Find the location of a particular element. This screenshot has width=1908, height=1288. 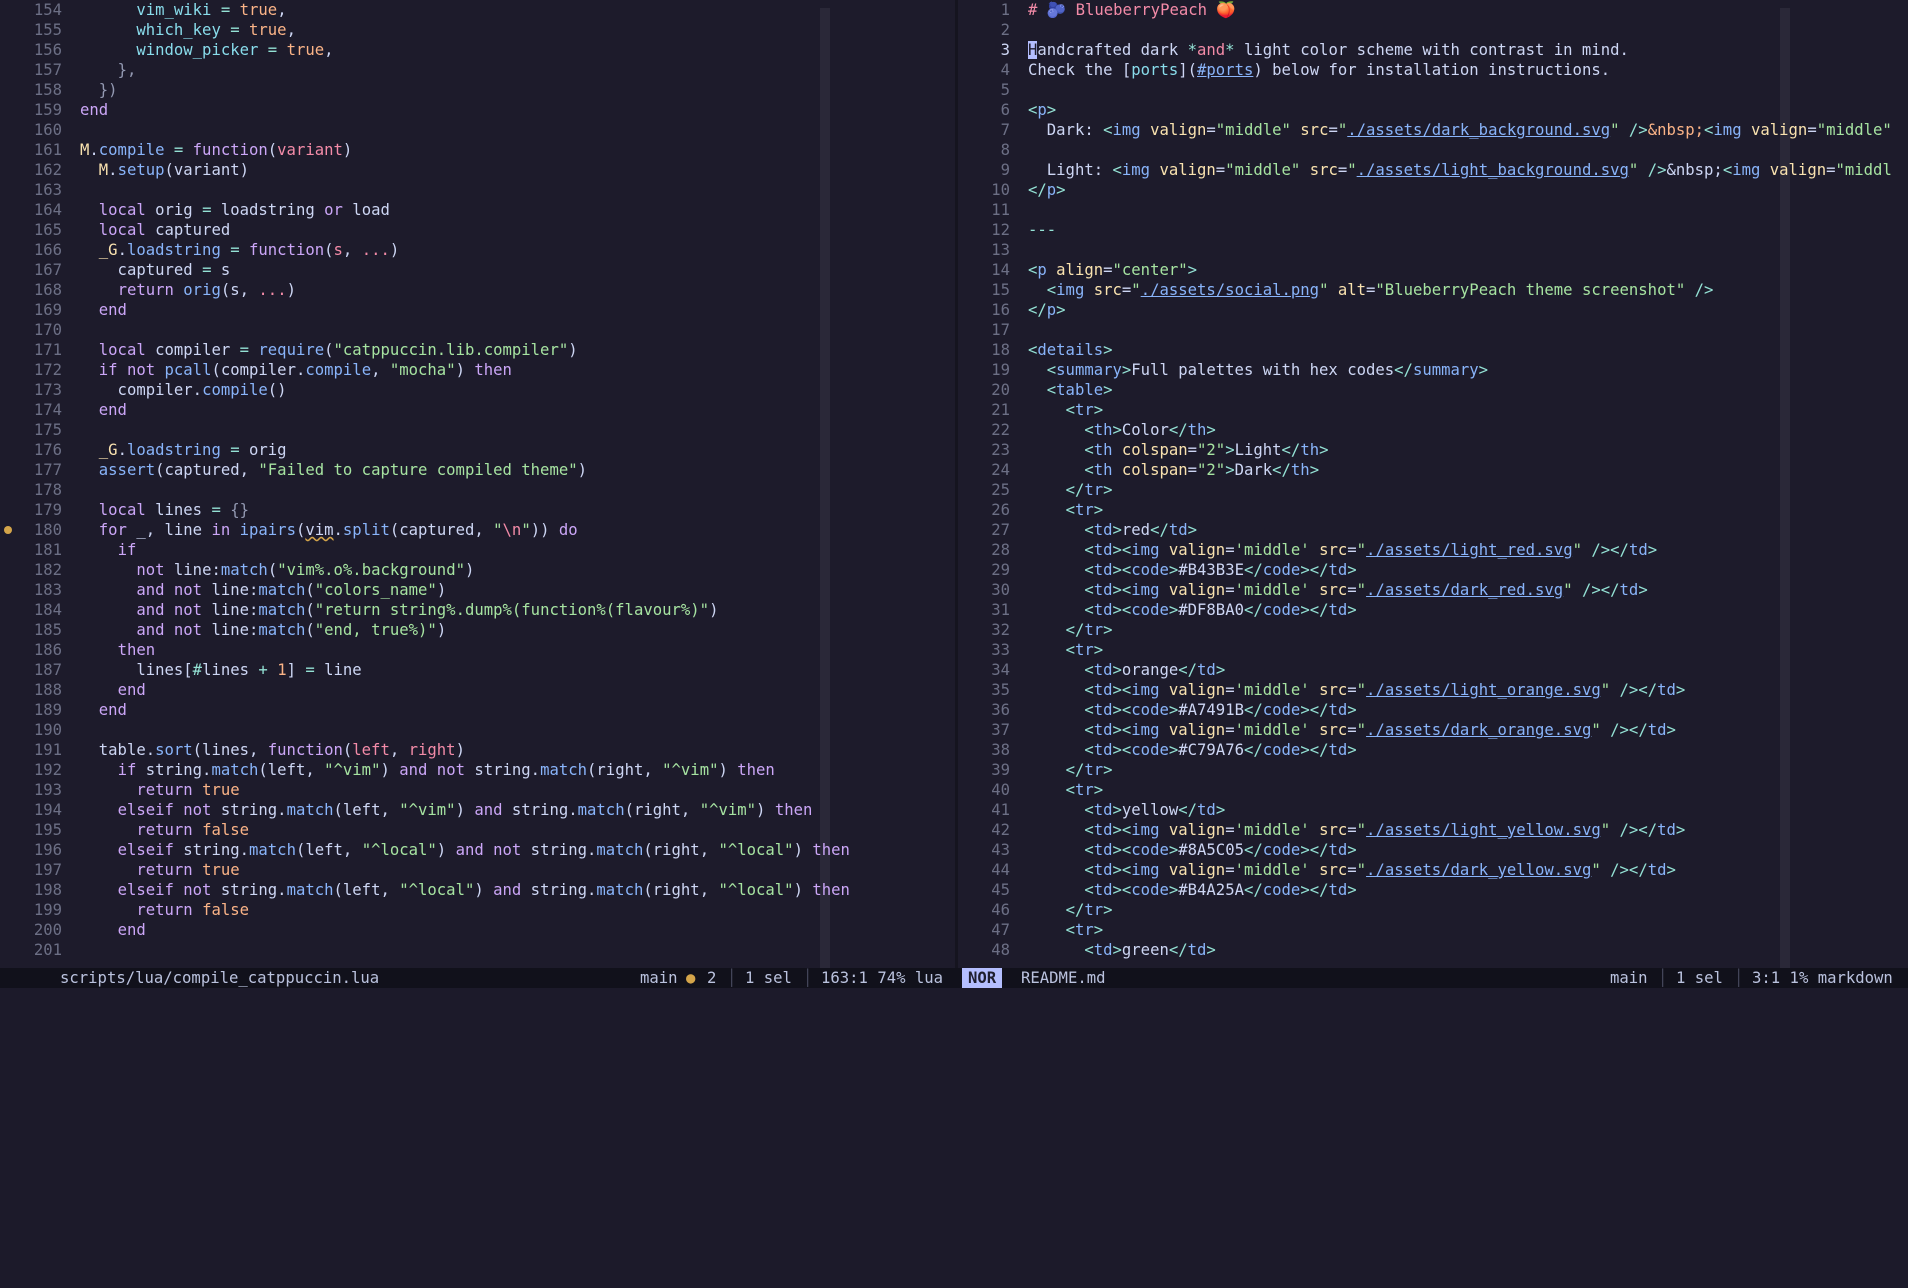

right-code-line: 24 <th colspan="2">Dark</th> is located at coordinates (1433, 470).